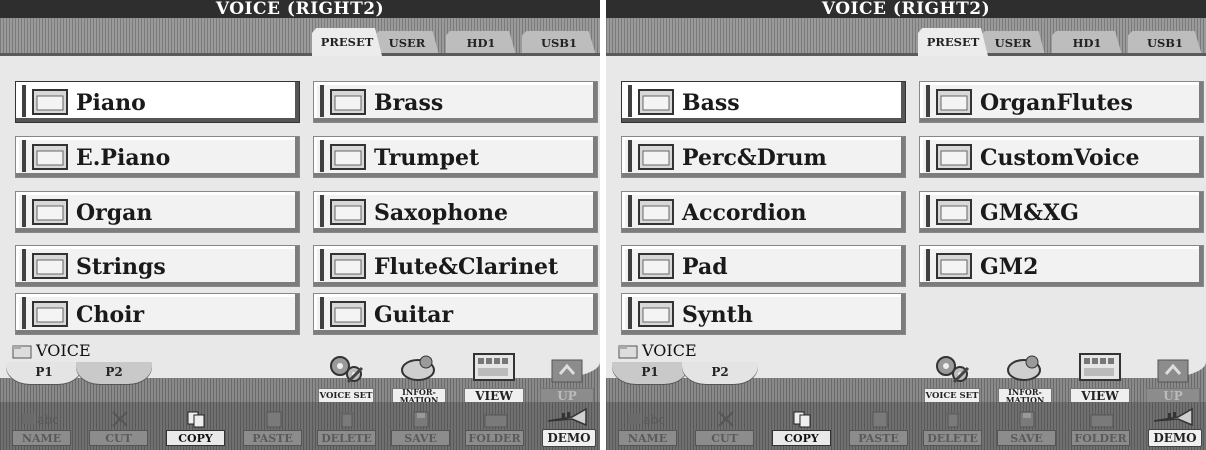 This screenshot has width=1206, height=450. I want to click on folder-label: Organ, so click(114, 213).